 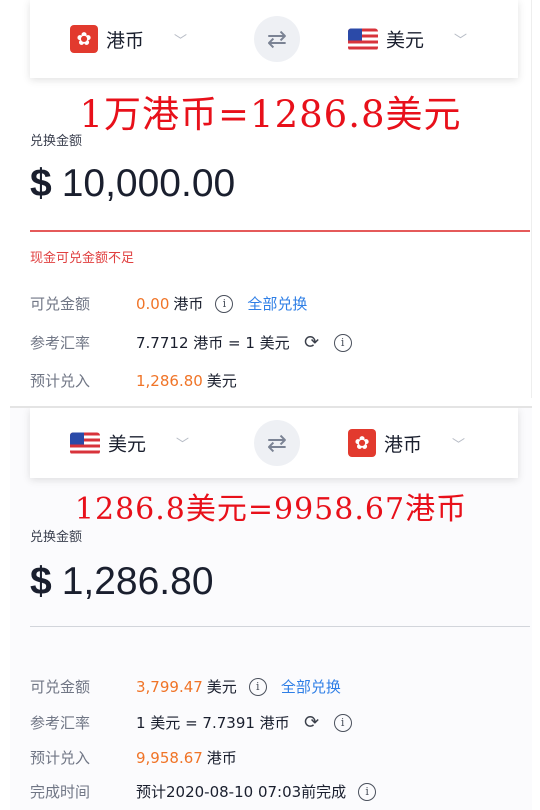 I want to click on amount-value: 1,286.80, so click(x=137, y=581).